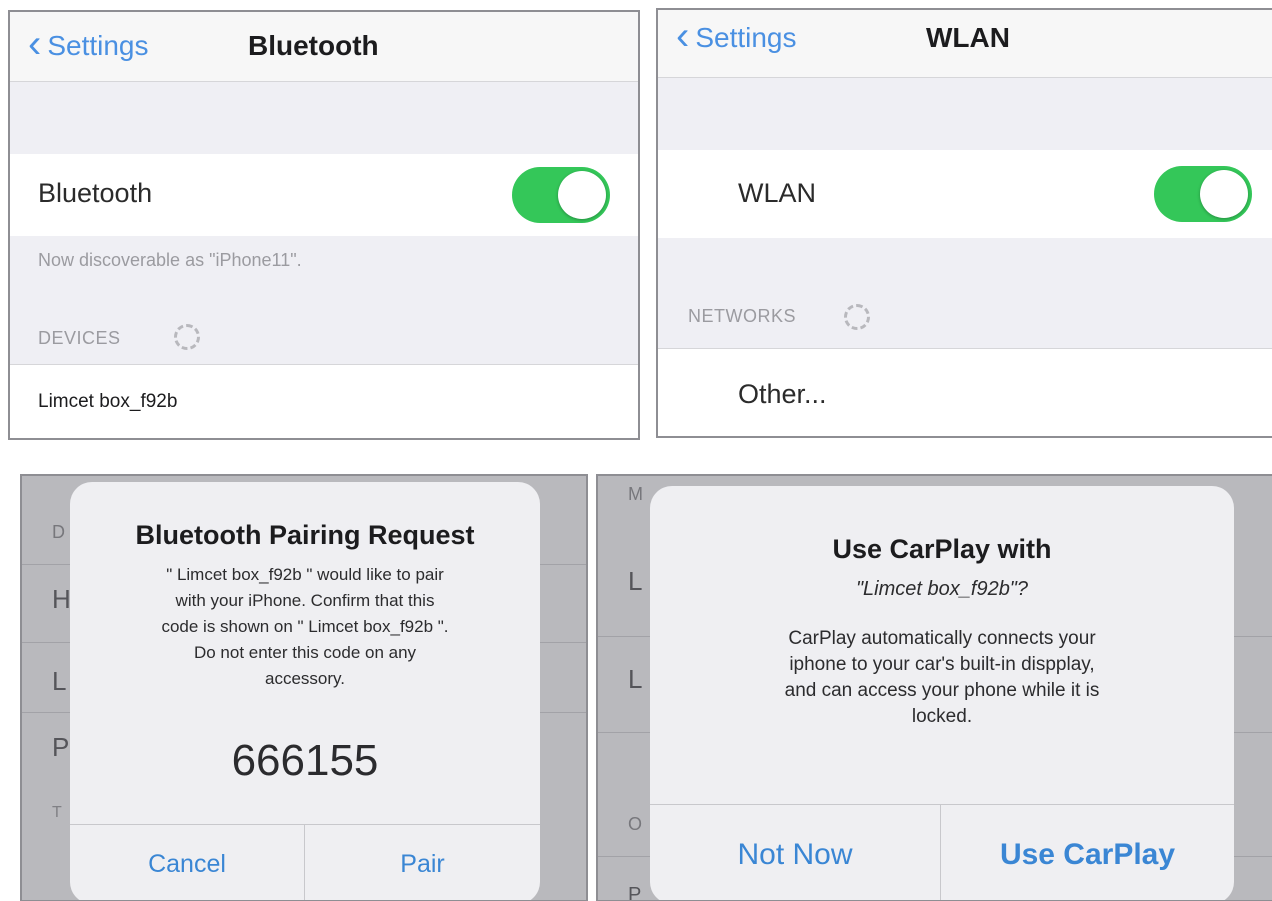 The image size is (1272, 901). What do you see at coordinates (942, 589) in the screenshot?
I see `carplay-device-name: "Limcet box_f92b"?` at bounding box center [942, 589].